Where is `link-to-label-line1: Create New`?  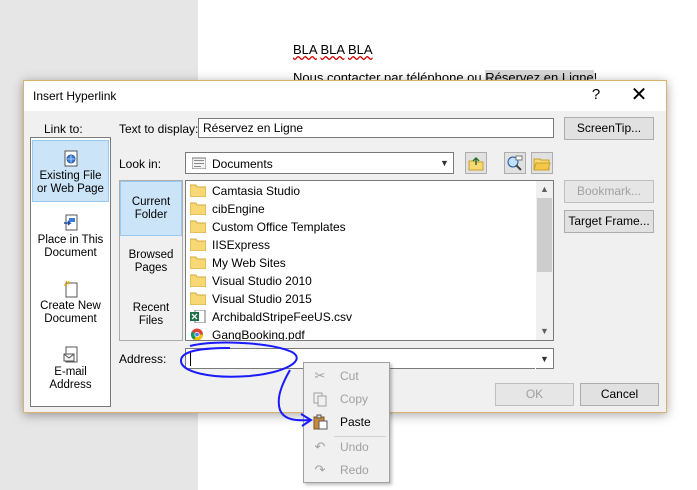 link-to-label-line1: Create New is located at coordinates (70, 306).